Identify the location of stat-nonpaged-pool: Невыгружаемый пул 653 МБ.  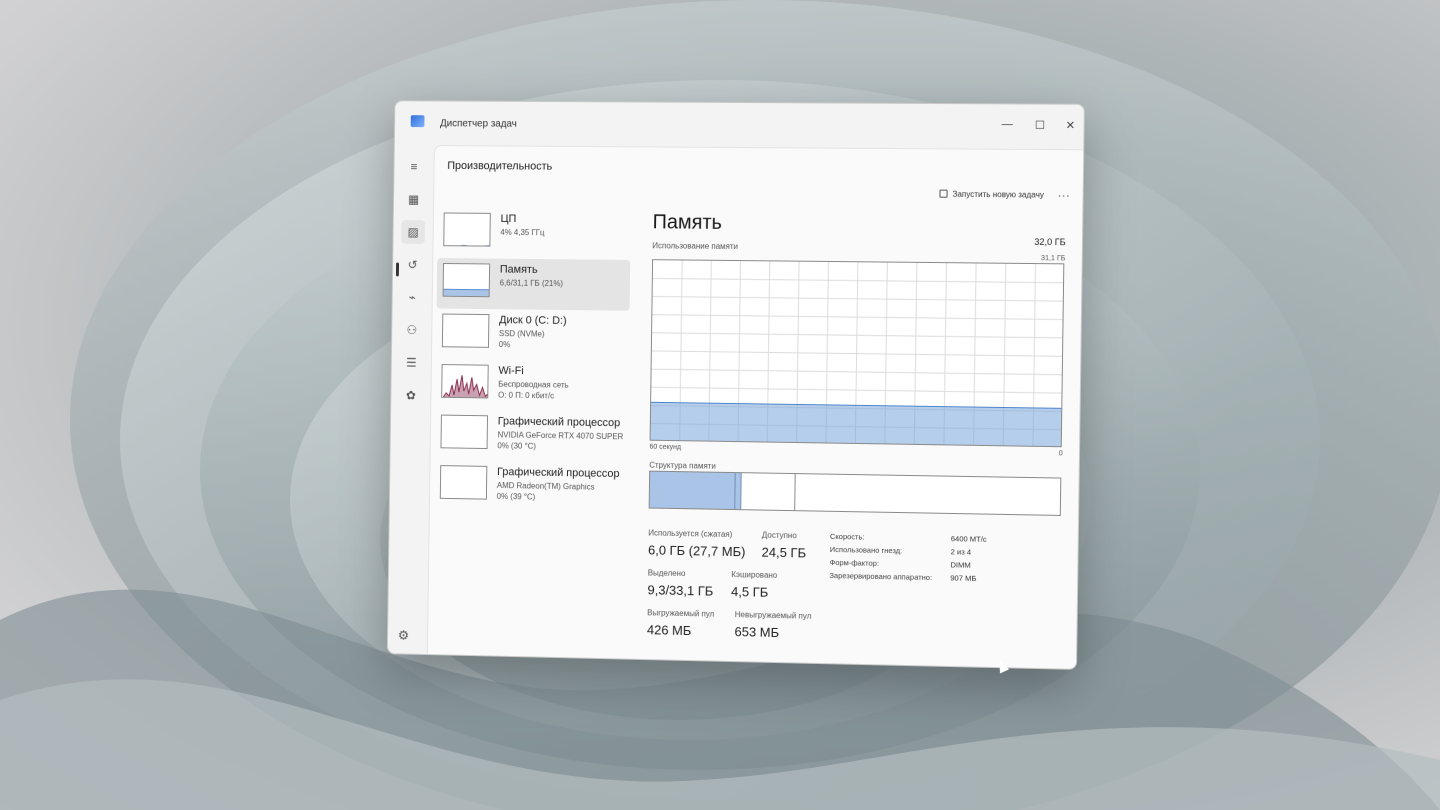
(772, 625).